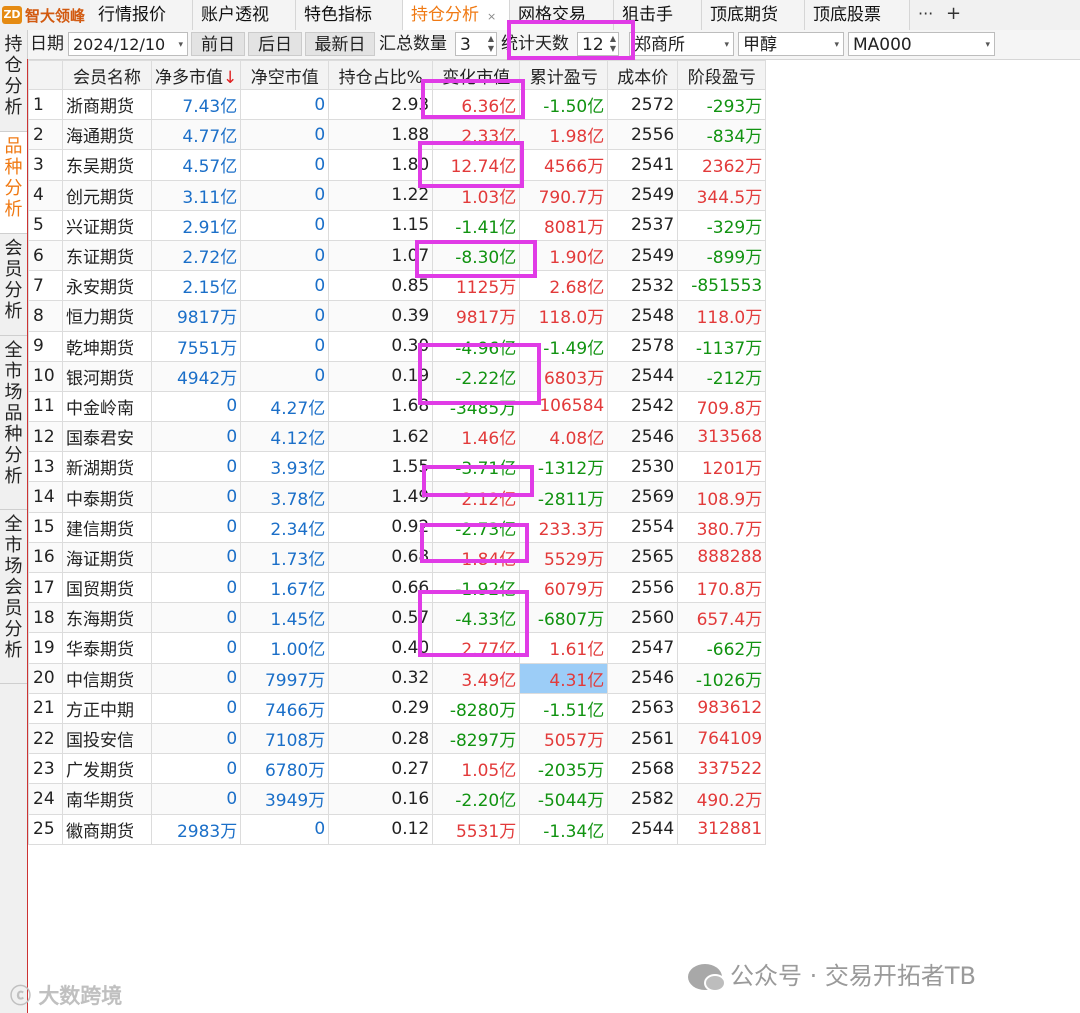 The height and width of the screenshot is (1013, 1080). What do you see at coordinates (643, 286) in the screenshot?
I see `cell-cost-price: 2532` at bounding box center [643, 286].